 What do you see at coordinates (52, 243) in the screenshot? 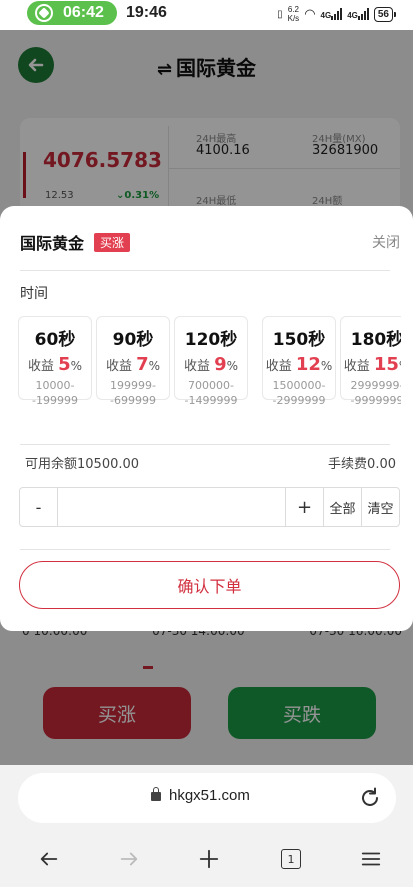
I see `sheet-title: 国际黄金` at bounding box center [52, 243].